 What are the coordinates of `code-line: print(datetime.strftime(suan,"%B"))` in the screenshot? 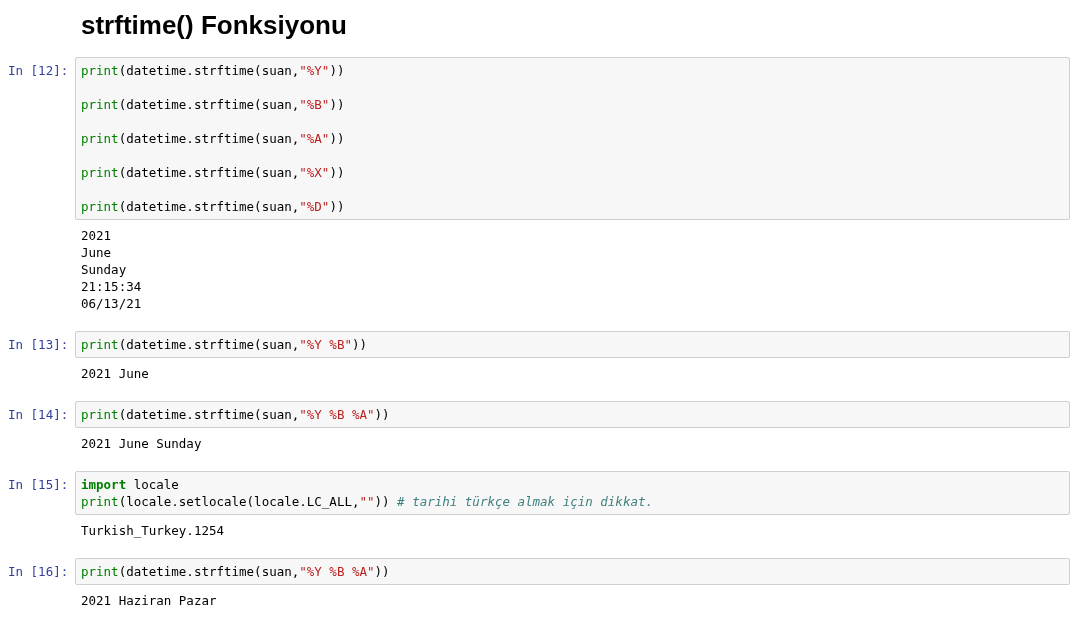 It's located at (213, 104).